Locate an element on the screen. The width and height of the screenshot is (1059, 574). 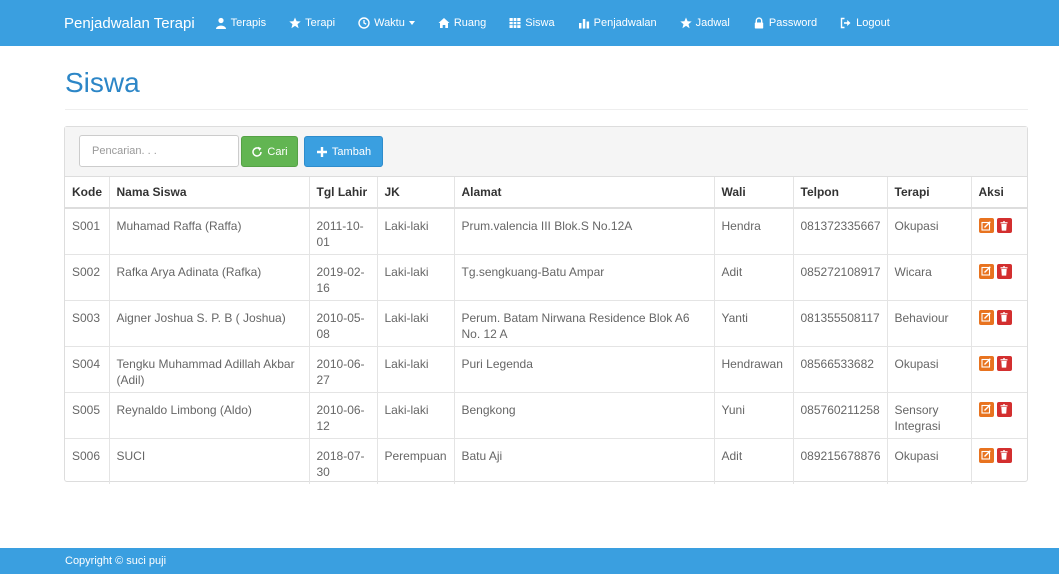
cell-telpon: 08566533682 is located at coordinates (839, 368).